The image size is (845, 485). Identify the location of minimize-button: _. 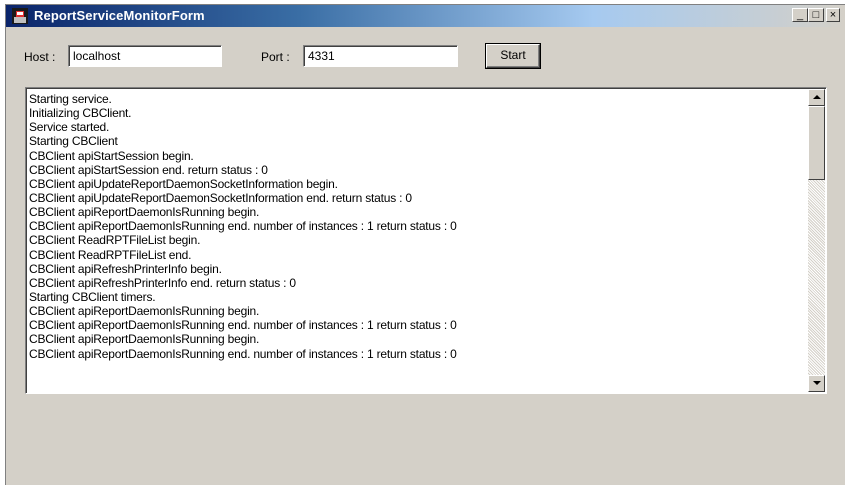
(800, 15).